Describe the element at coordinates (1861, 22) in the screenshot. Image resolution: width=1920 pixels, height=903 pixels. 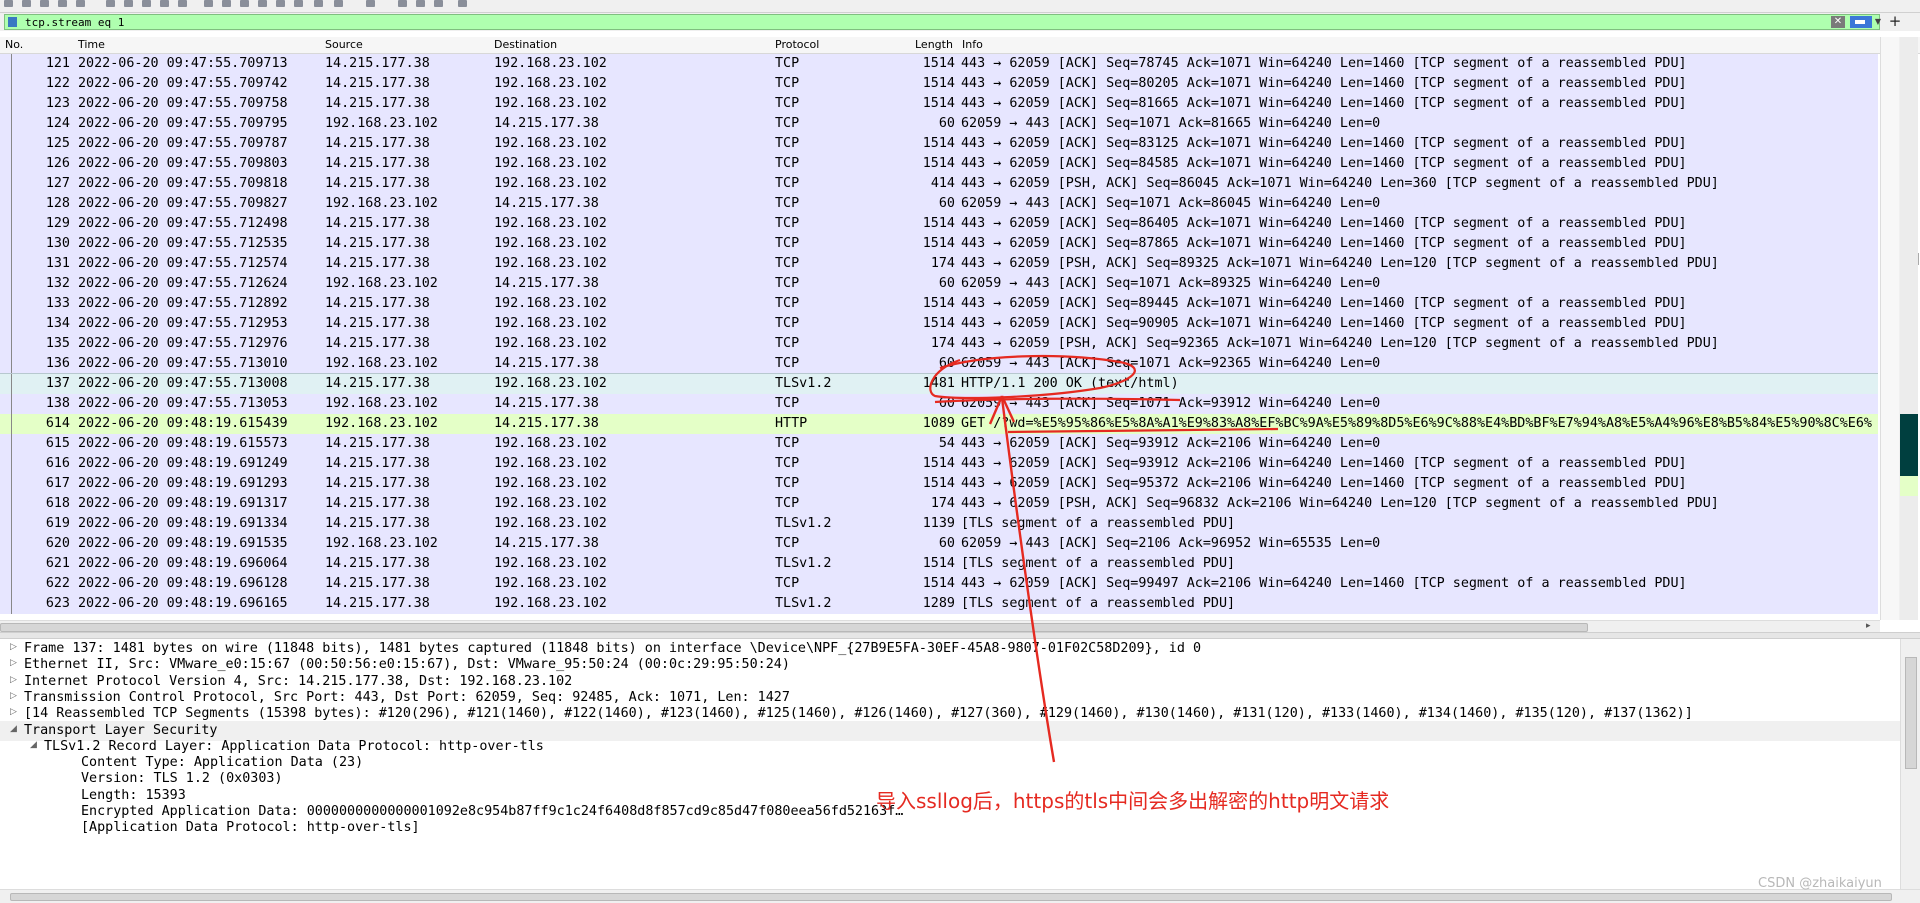
I see `apply-filter-button` at that location.